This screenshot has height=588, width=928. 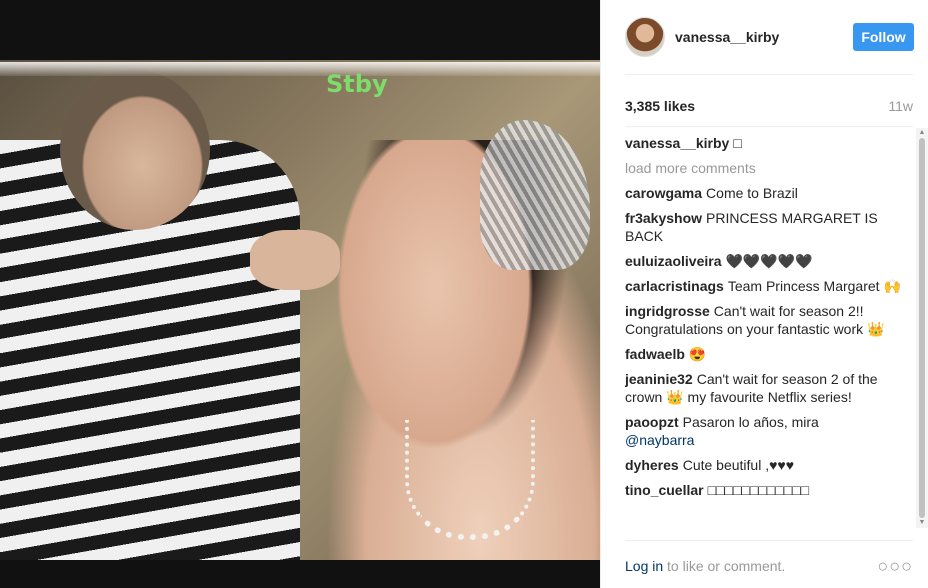 What do you see at coordinates (295, 260) in the screenshot?
I see `photo-hand` at bounding box center [295, 260].